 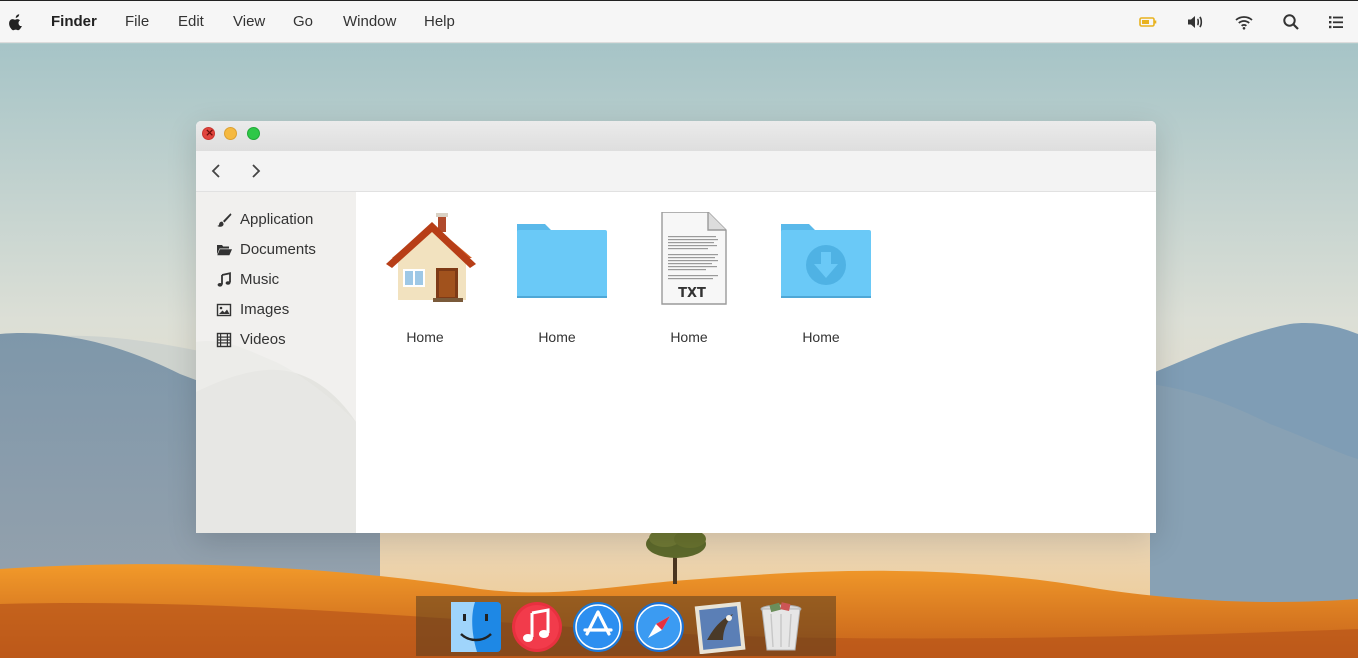 What do you see at coordinates (249, 21) in the screenshot?
I see `menu-view: View` at bounding box center [249, 21].